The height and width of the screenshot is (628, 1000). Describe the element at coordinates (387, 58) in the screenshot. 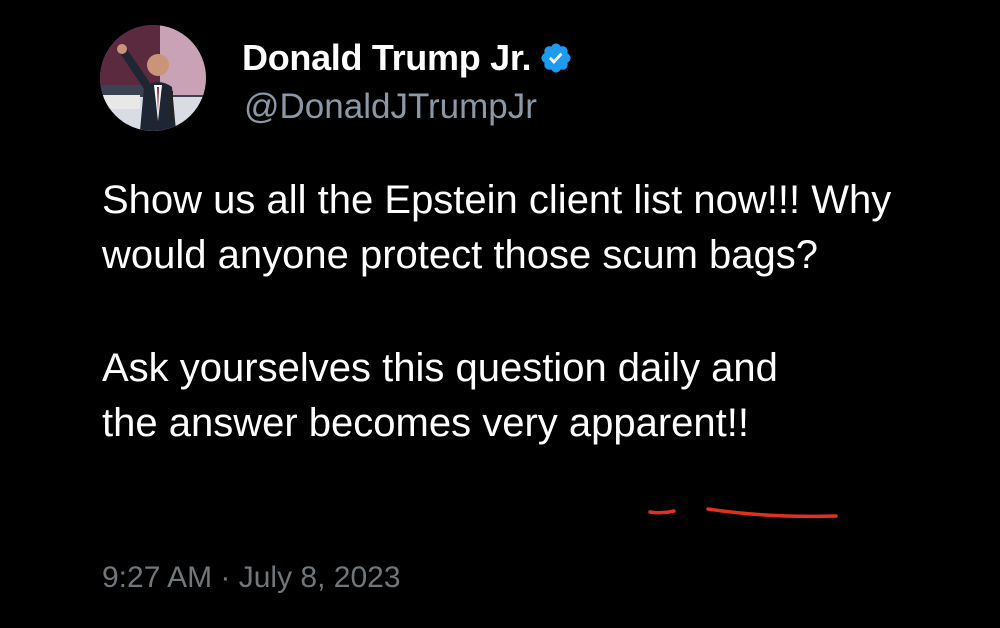

I see `author-display-name: Donald Trump Jr.` at that location.